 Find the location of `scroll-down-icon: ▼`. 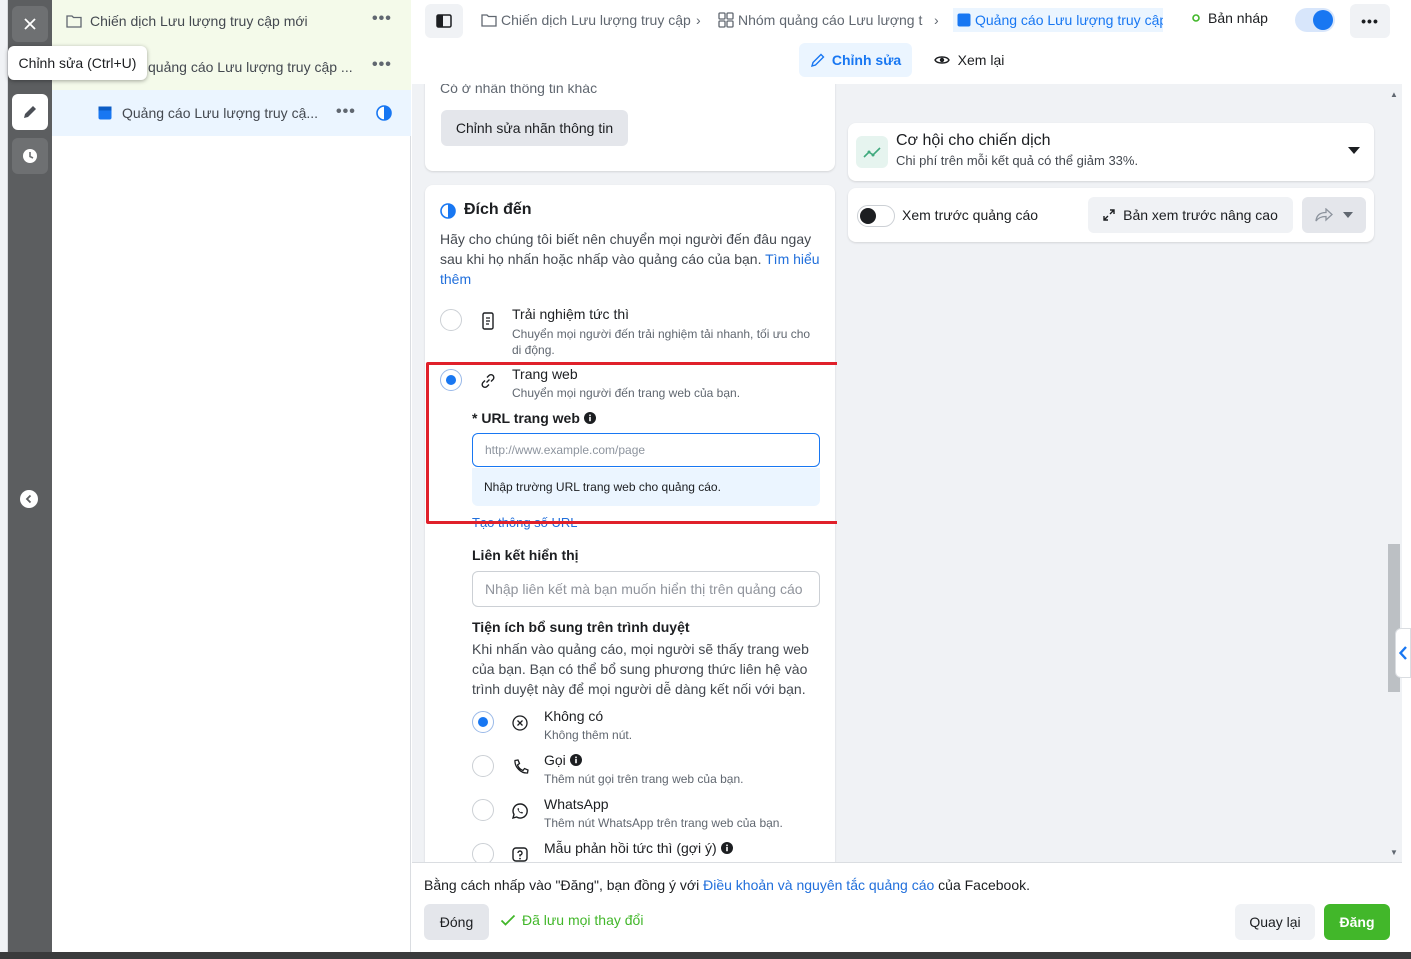

scroll-down-icon: ▼ is located at coordinates (1394, 852).